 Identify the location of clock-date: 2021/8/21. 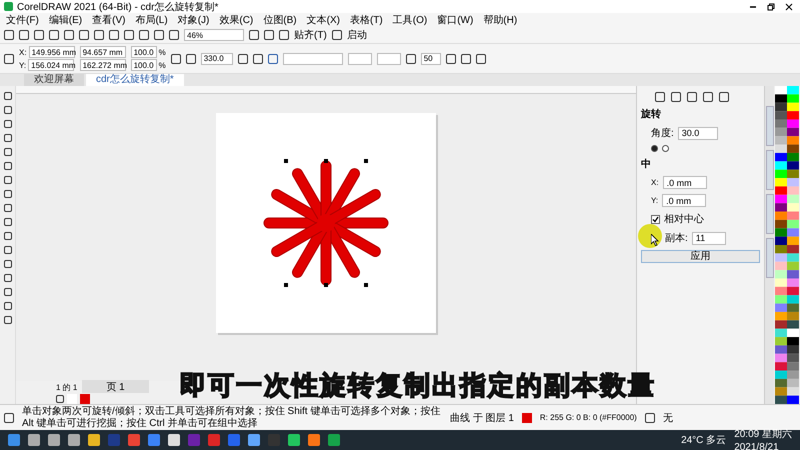
(757, 446).